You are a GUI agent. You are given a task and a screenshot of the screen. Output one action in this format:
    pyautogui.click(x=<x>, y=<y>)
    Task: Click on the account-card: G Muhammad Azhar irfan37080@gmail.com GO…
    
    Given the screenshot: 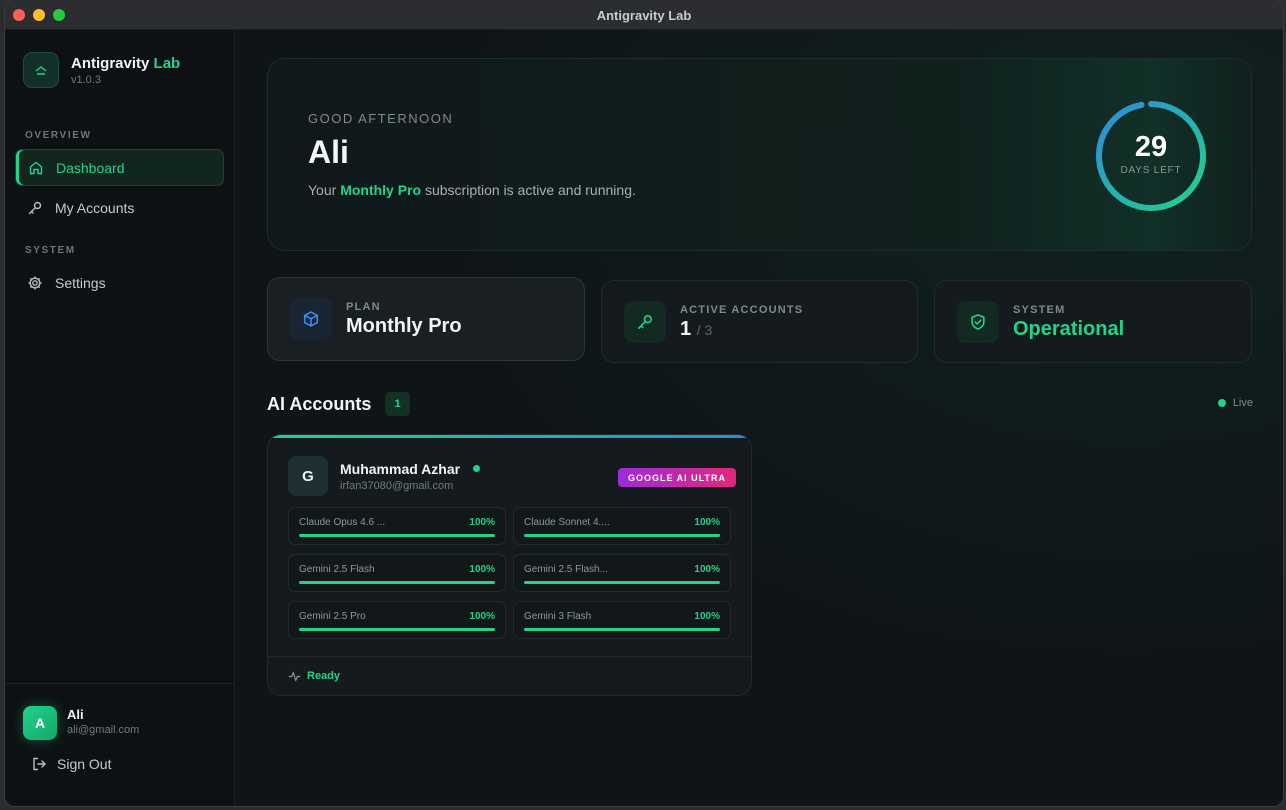 What is the action you would take?
    pyautogui.click(x=509, y=565)
    